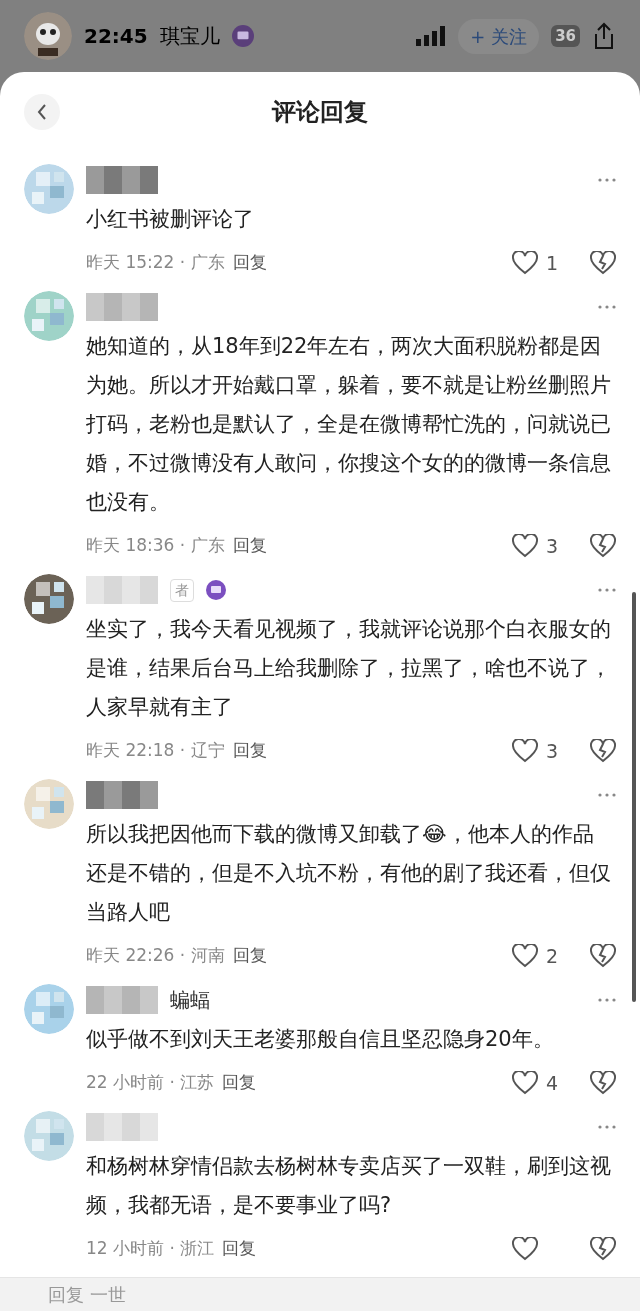 The height and width of the screenshot is (1311, 640). Describe the element at coordinates (320, 112) in the screenshot. I see `sheet-title: 评论回复` at that location.